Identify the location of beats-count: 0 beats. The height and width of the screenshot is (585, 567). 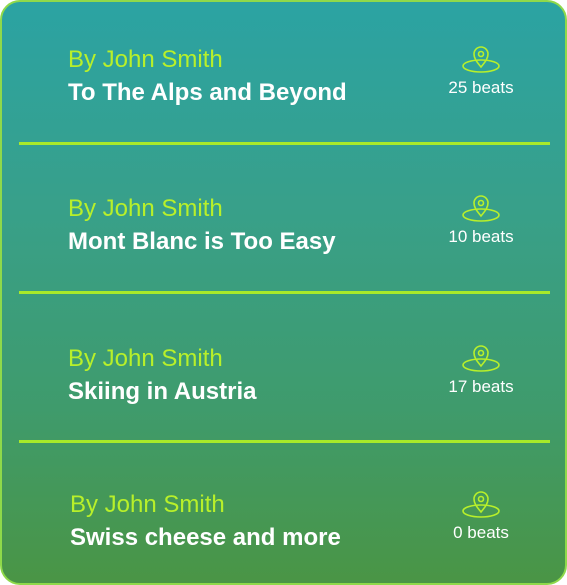
(481, 516).